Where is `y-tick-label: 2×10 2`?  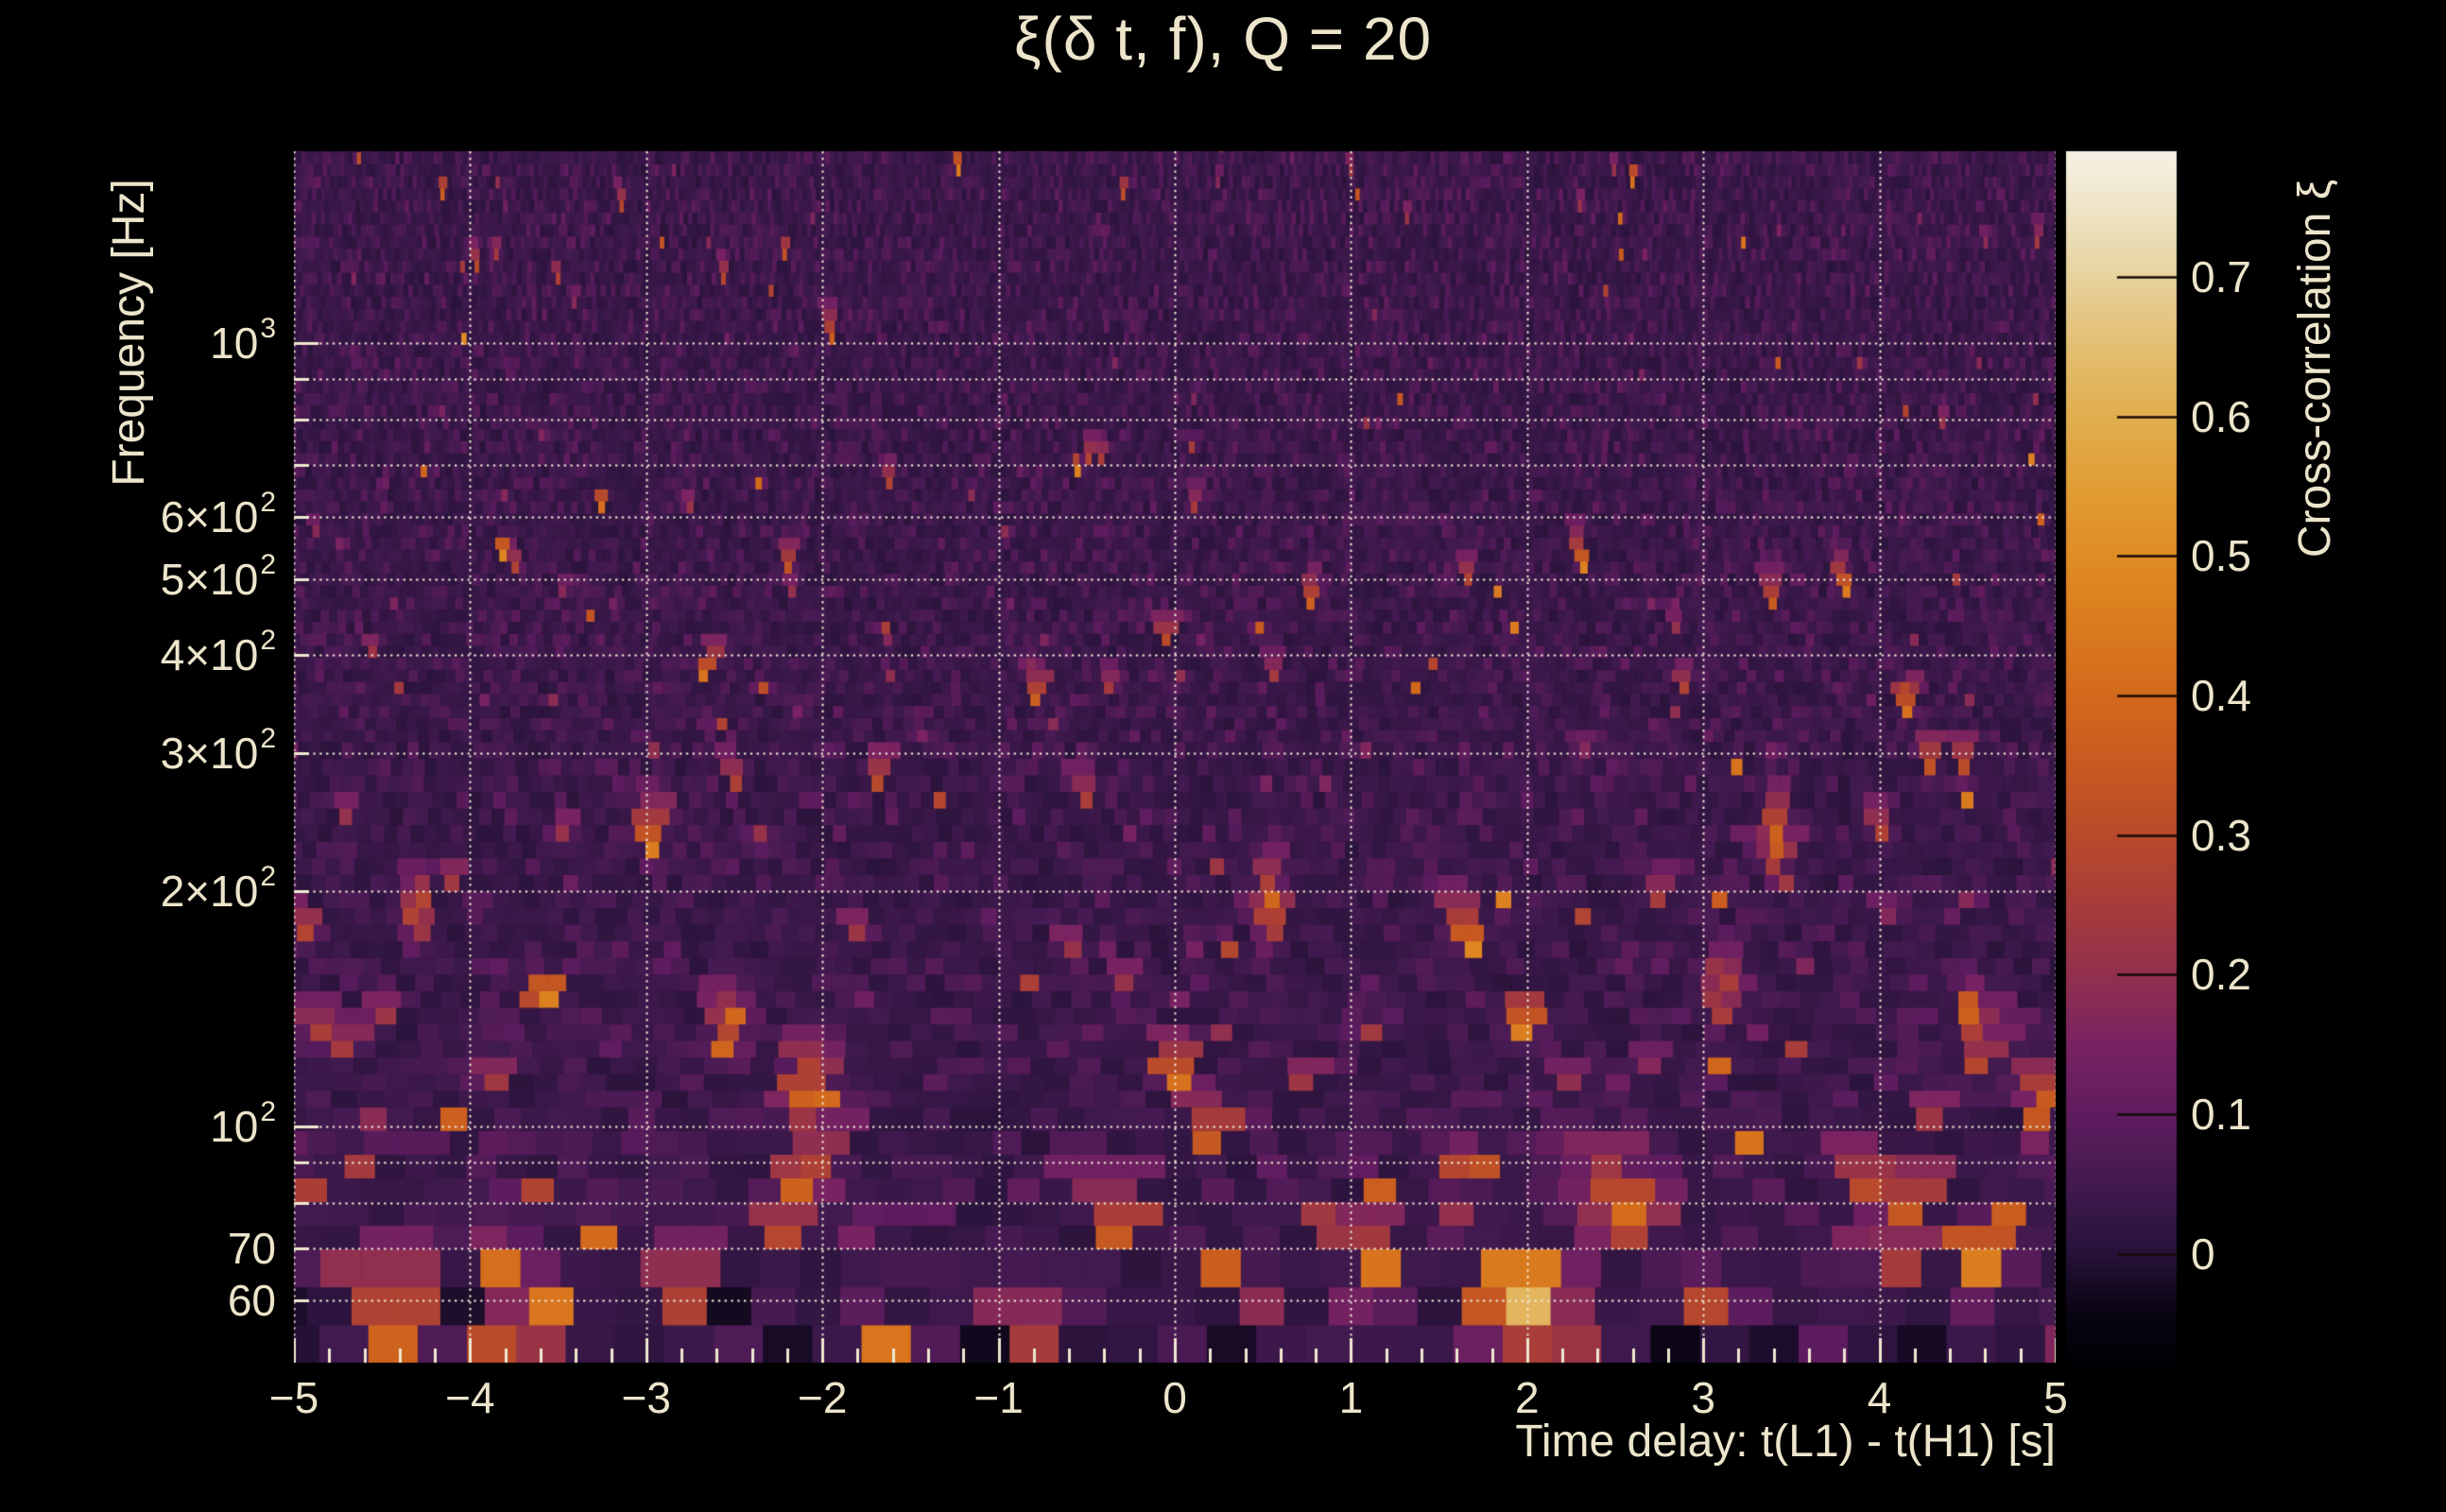
y-tick-label: 2×10 2 is located at coordinates (218, 888).